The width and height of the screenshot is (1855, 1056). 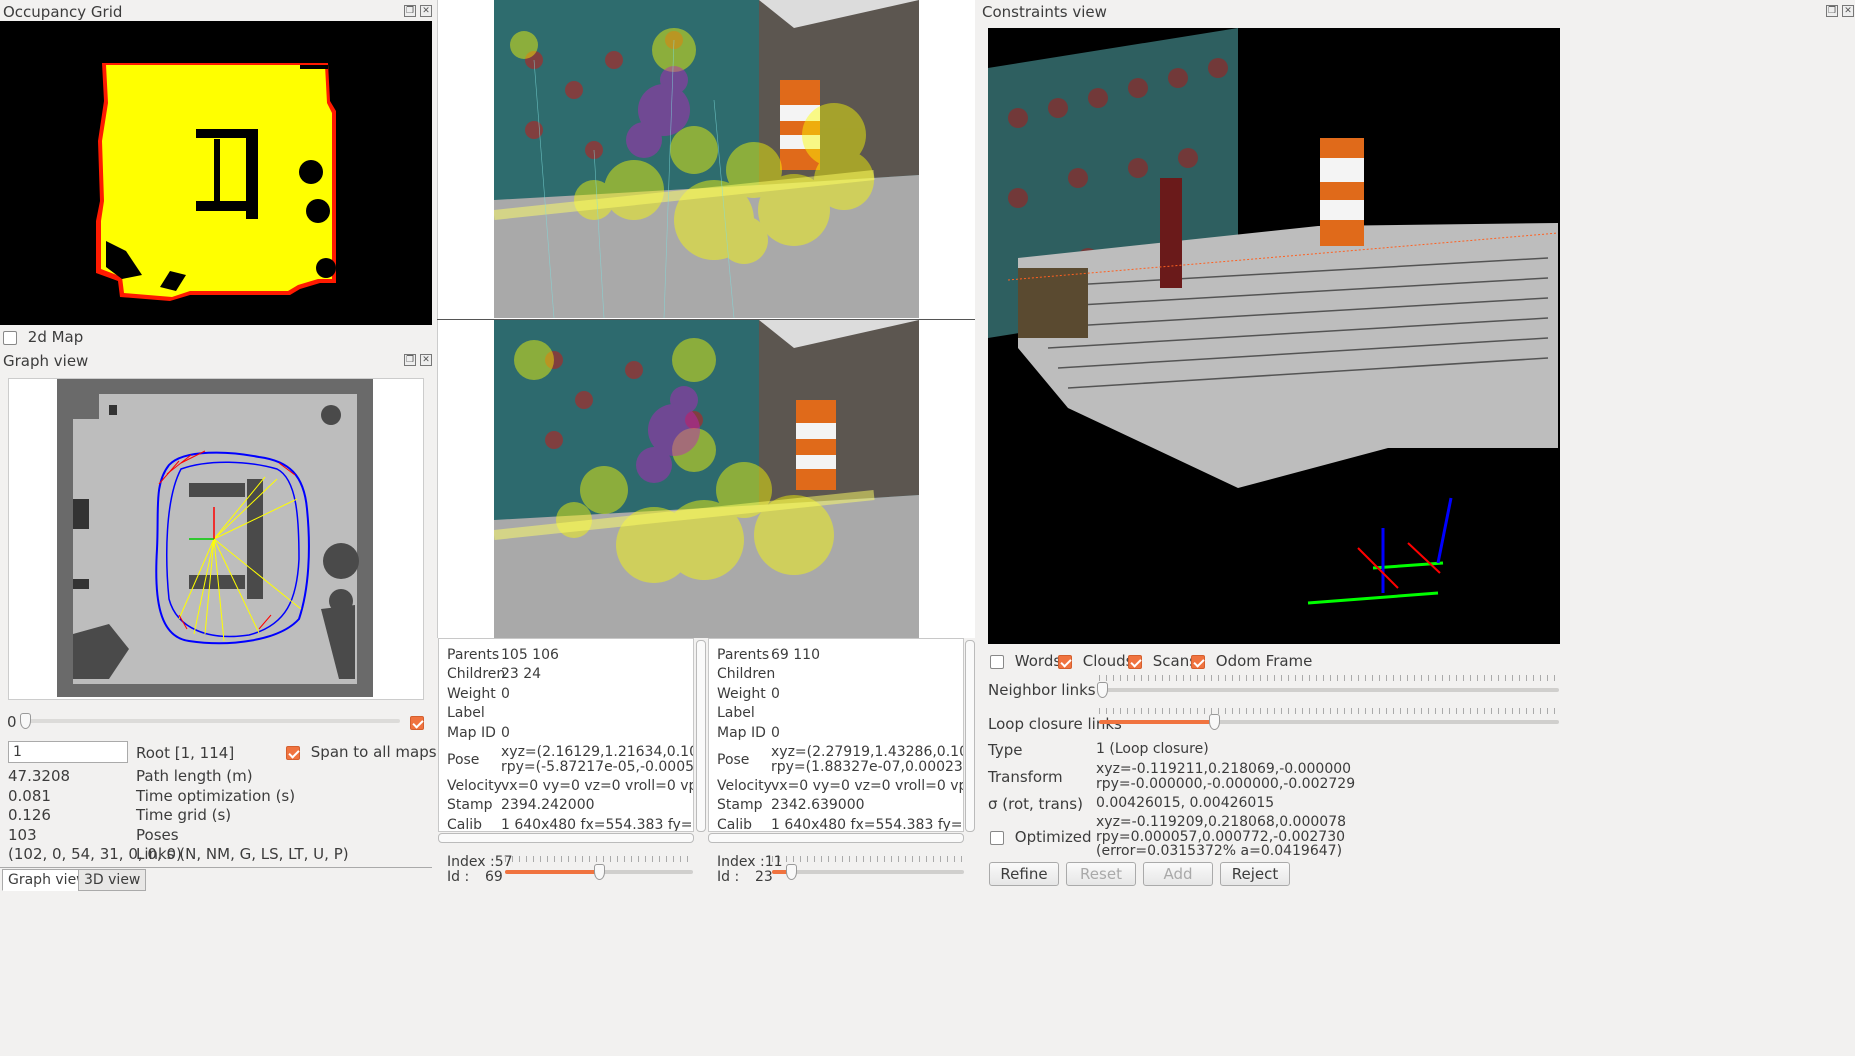 What do you see at coordinates (39, 776) in the screenshot?
I see `stat-value: 47.3208` at bounding box center [39, 776].